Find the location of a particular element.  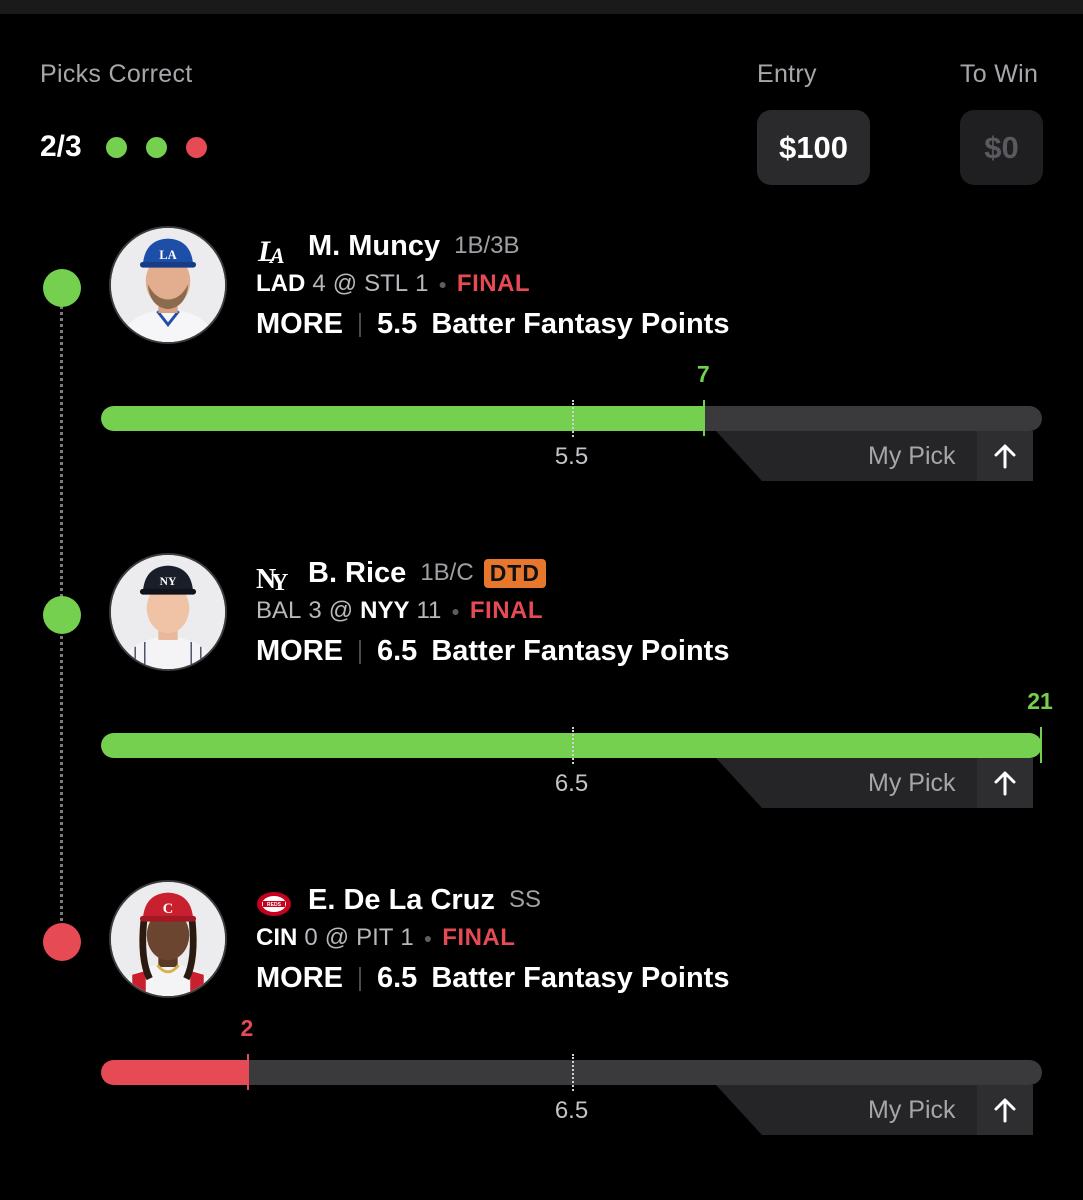

to-win-label: To Win is located at coordinates (999, 74).